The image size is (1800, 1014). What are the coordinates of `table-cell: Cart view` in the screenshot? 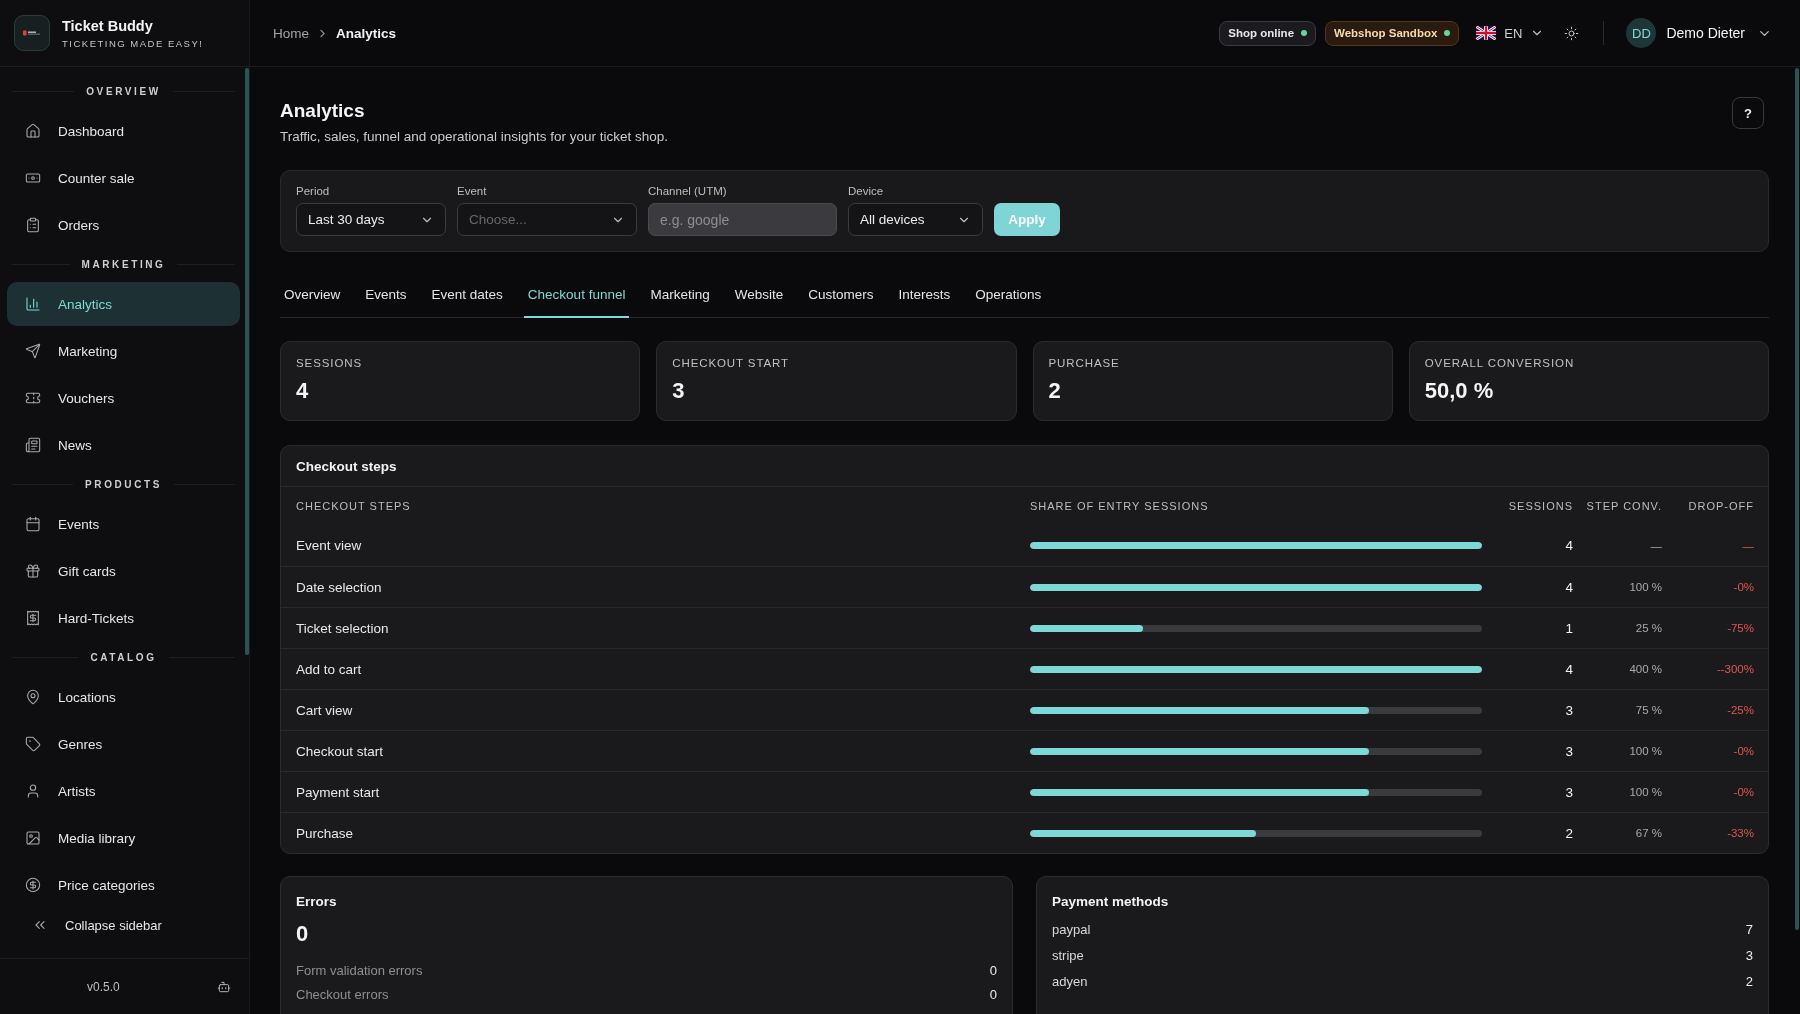 It's located at (324, 710).